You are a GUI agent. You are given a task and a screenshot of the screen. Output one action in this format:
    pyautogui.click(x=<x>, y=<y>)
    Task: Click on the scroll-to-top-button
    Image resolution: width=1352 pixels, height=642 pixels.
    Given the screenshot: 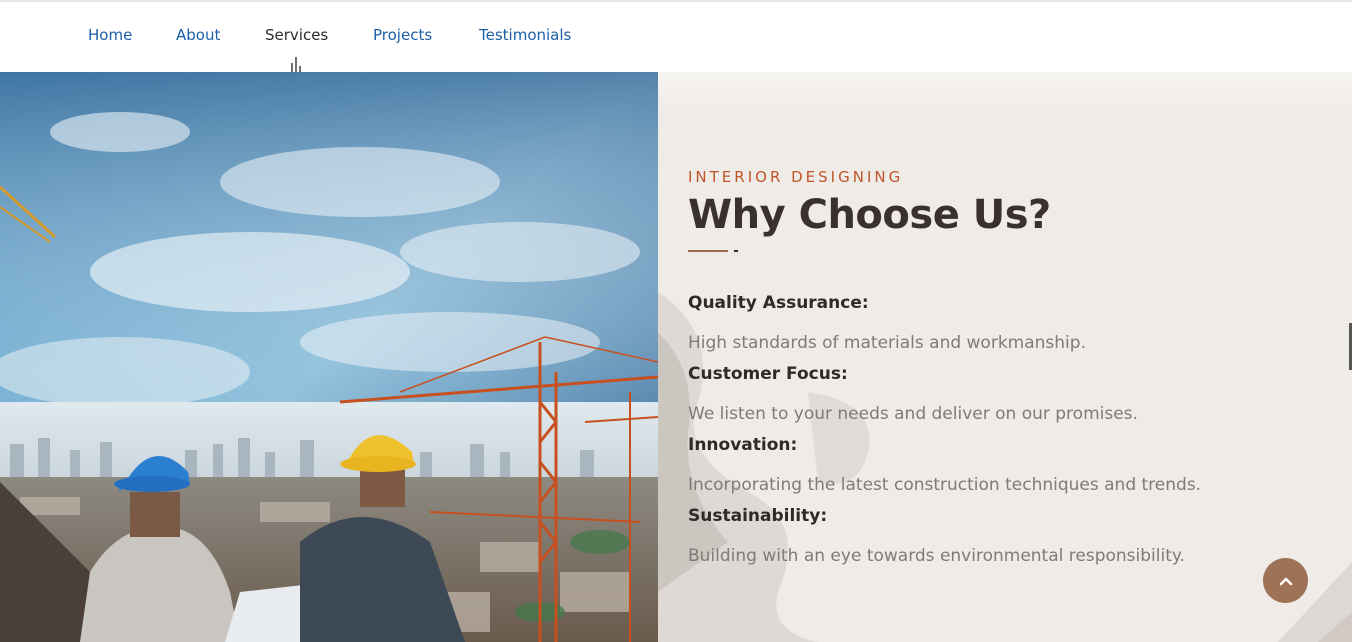 What is the action you would take?
    pyautogui.click(x=1285, y=580)
    